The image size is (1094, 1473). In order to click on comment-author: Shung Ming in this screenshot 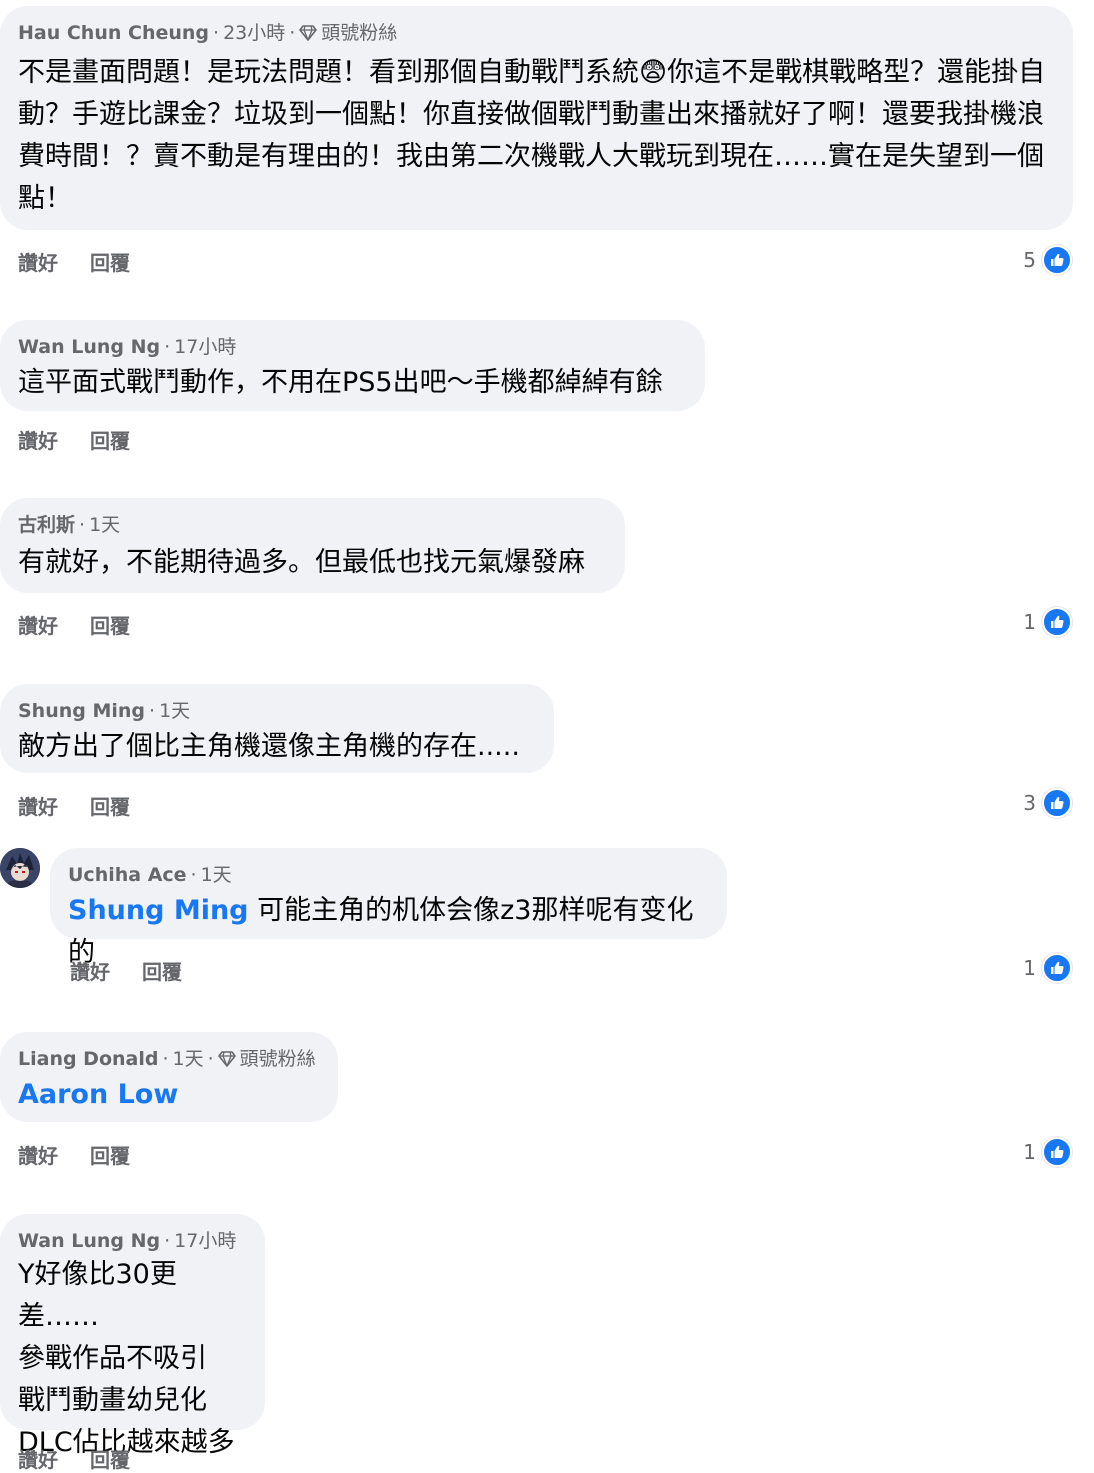, I will do `click(81, 711)`.